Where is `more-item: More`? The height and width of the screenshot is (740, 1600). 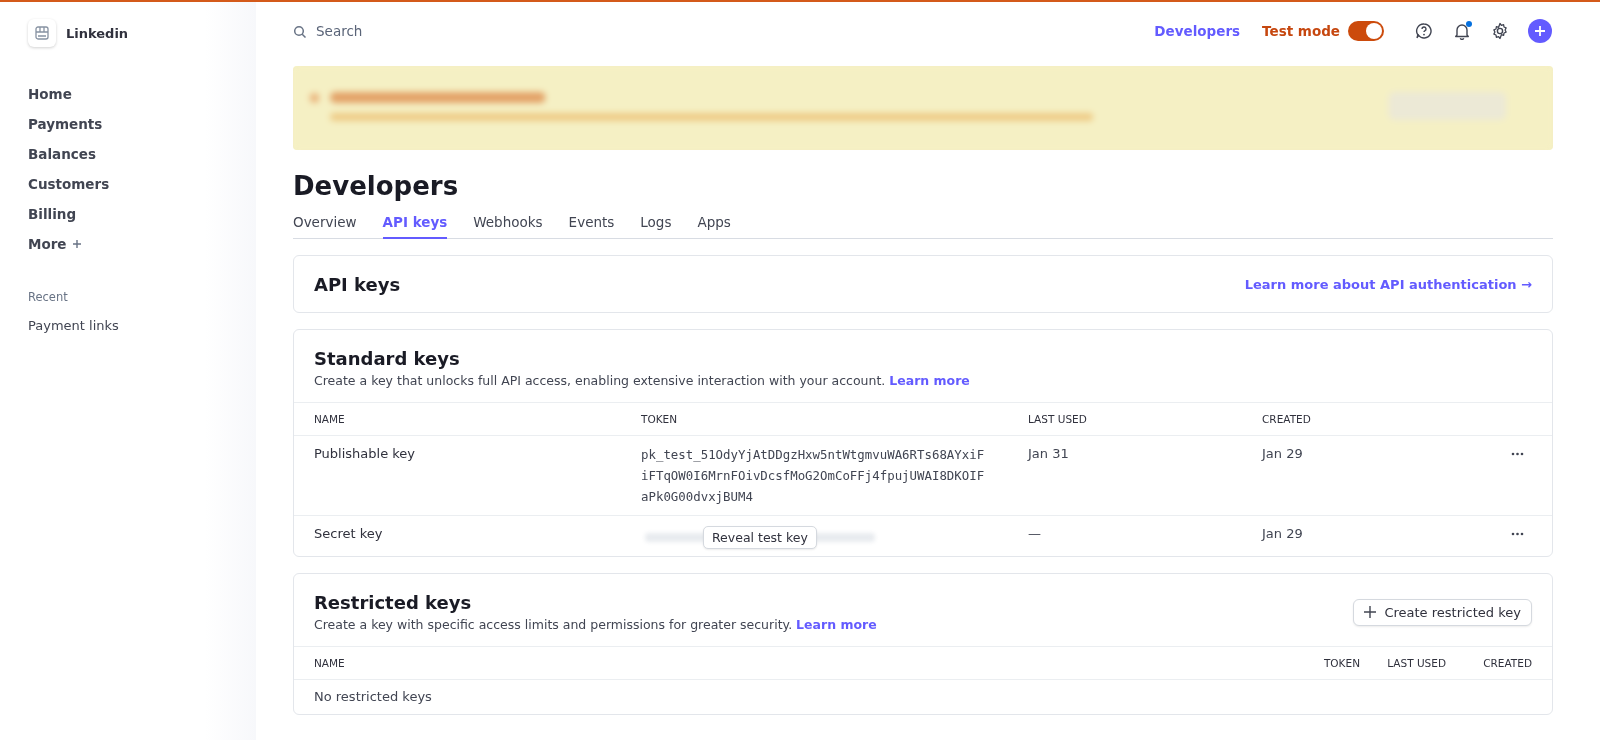
more-item: More is located at coordinates (142, 244).